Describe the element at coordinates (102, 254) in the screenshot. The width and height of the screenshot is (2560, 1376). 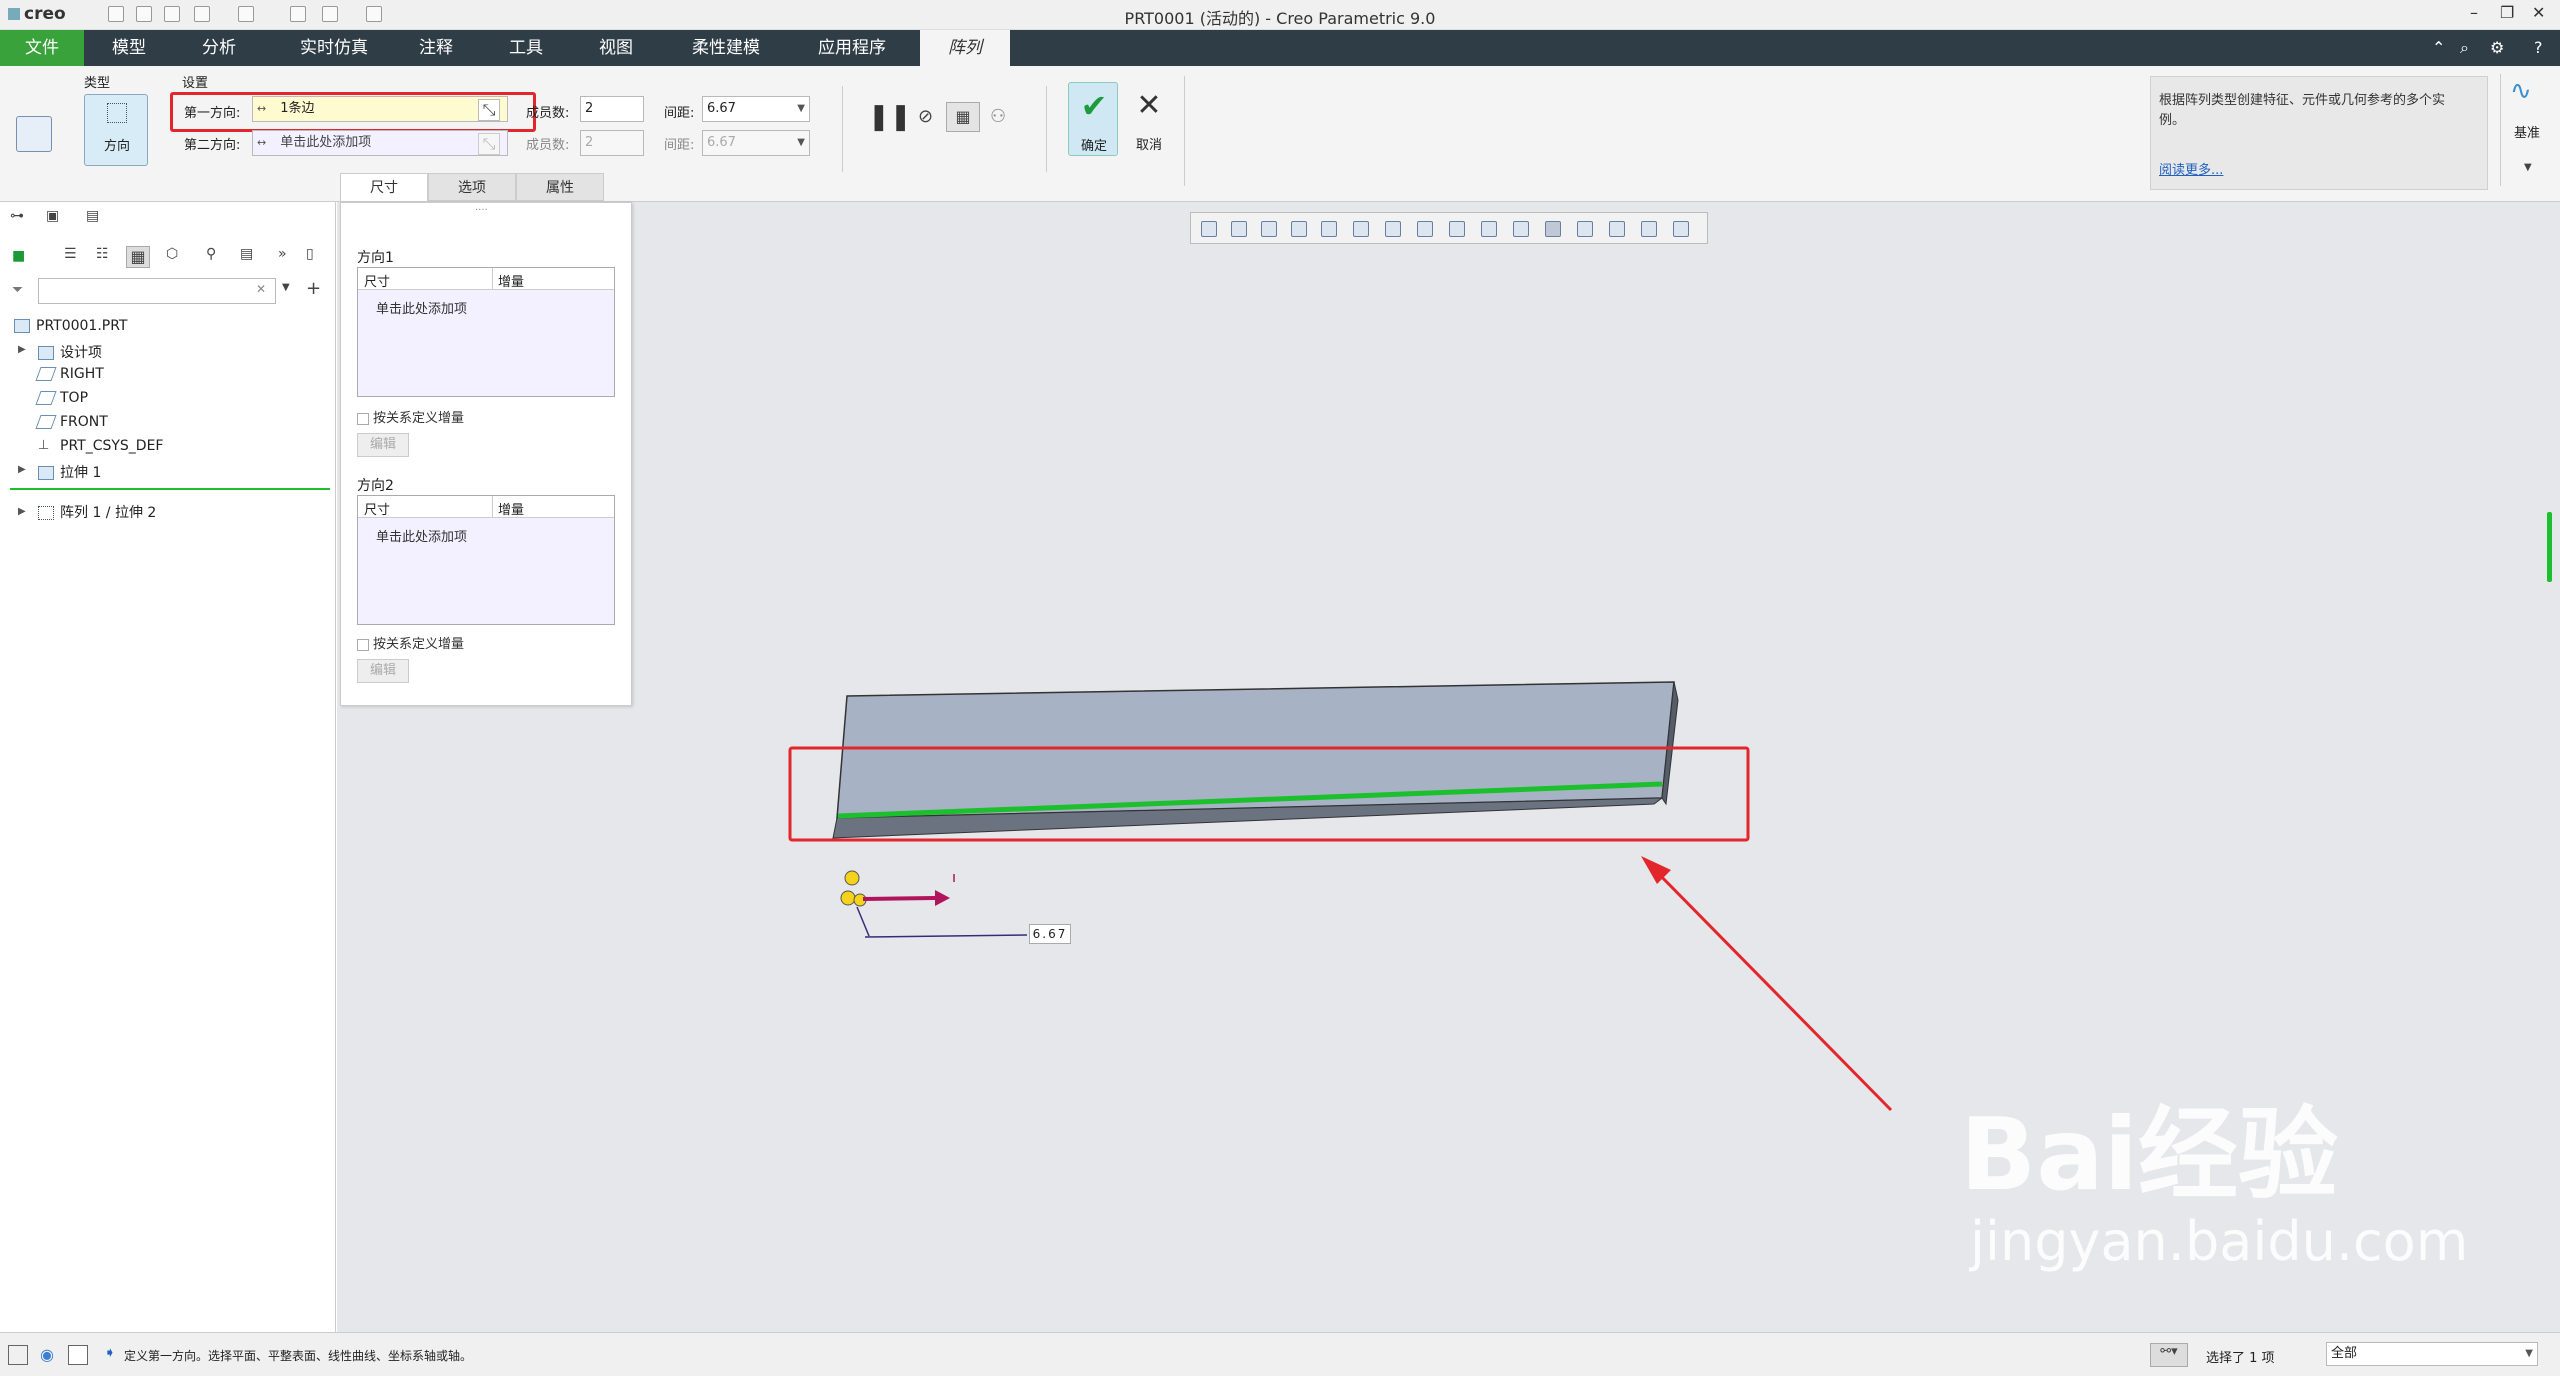
I see `layer-icon: ☷` at that location.